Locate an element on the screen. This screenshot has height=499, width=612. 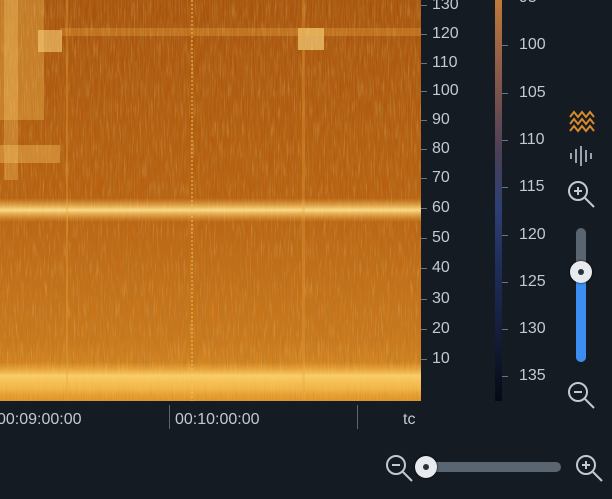
db-label: 120 is located at coordinates (532, 234).